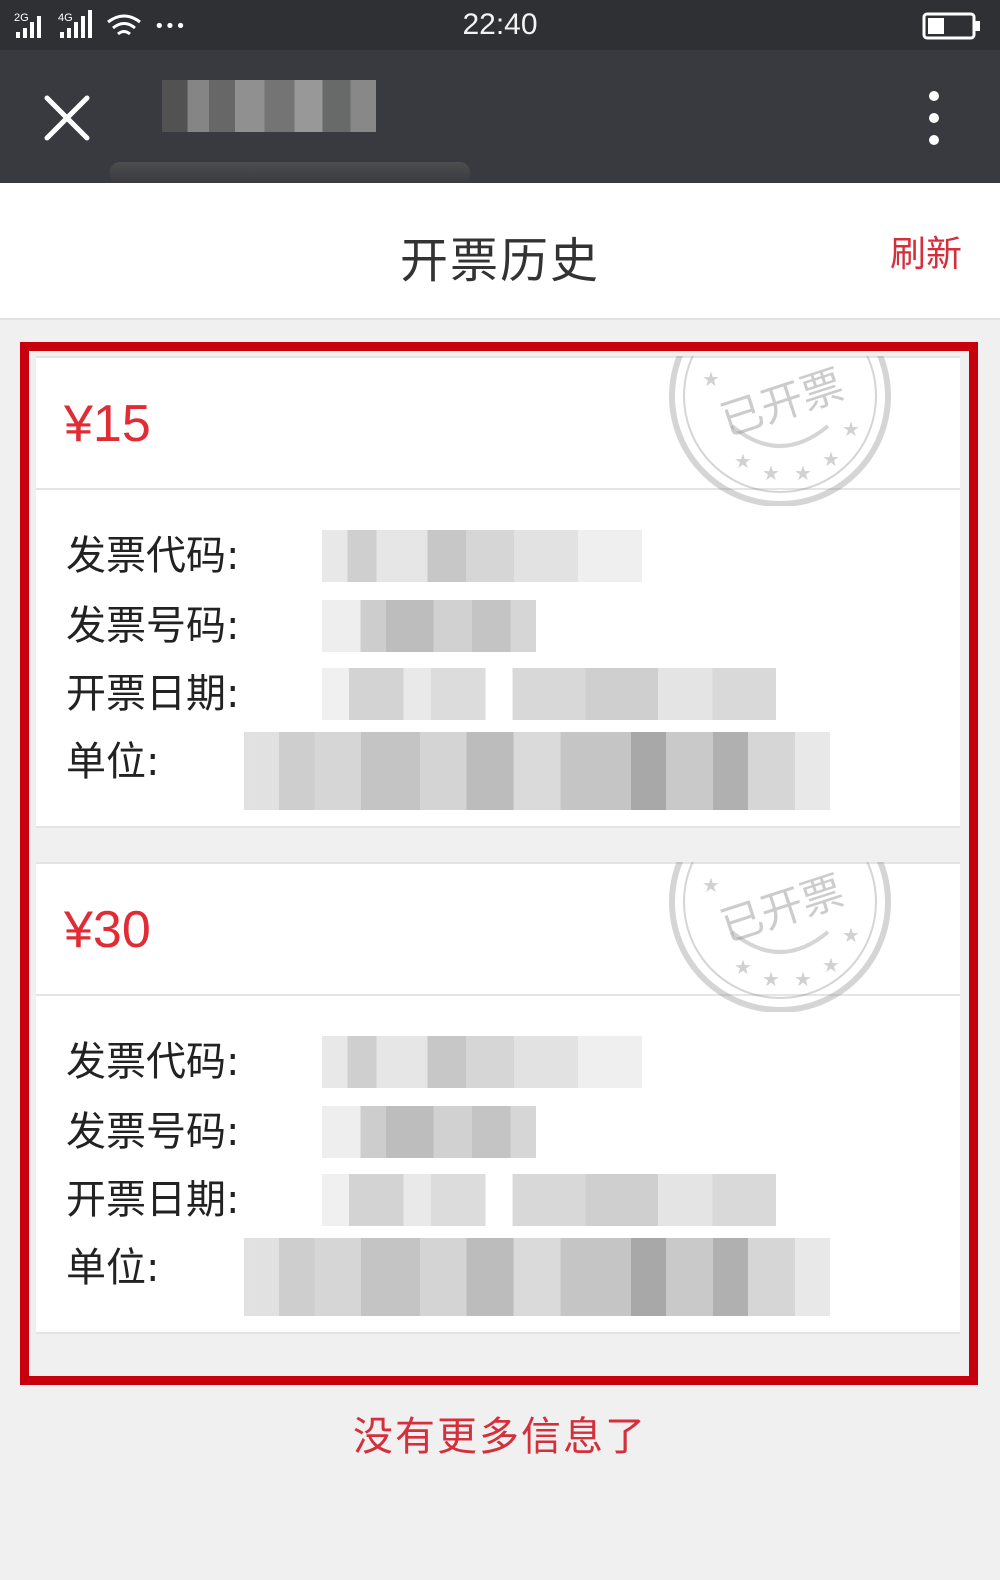  What do you see at coordinates (500, 1437) in the screenshot?
I see `no-more-info-text: 没有更多信息了` at bounding box center [500, 1437].